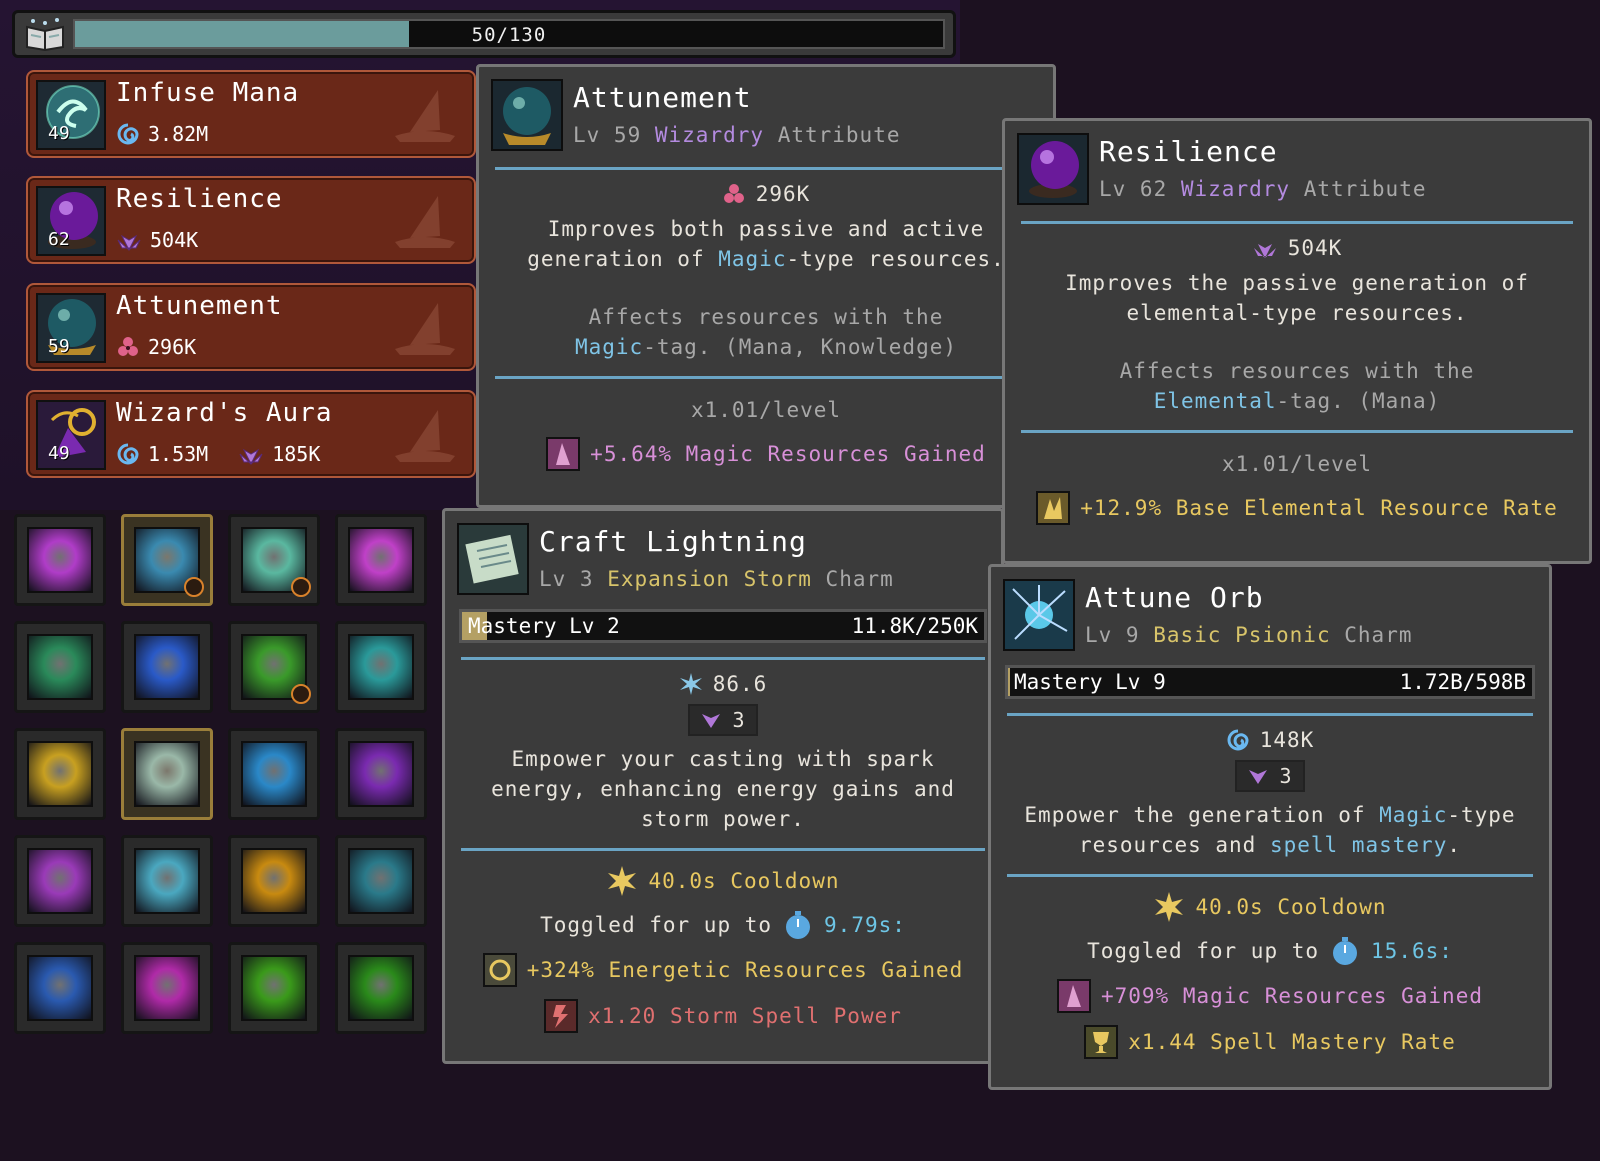  I want to click on crystal-wall-icon, so click(381, 667).